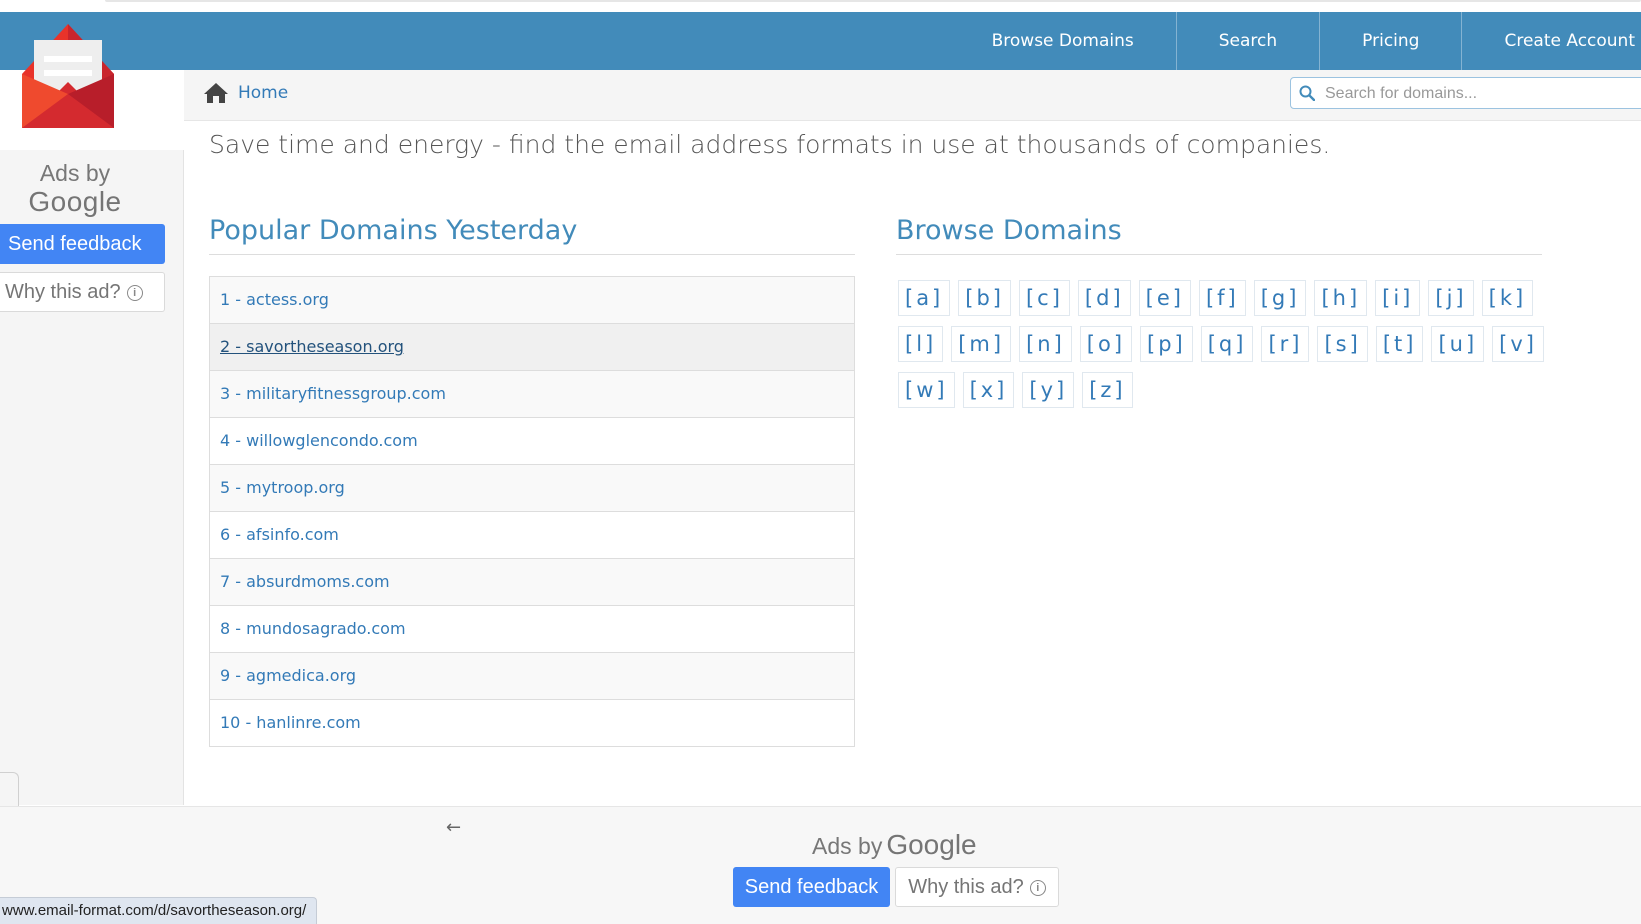 The height and width of the screenshot is (924, 1641). Describe the element at coordinates (1399, 344) in the screenshot. I see `letter-link-t: [t]` at that location.